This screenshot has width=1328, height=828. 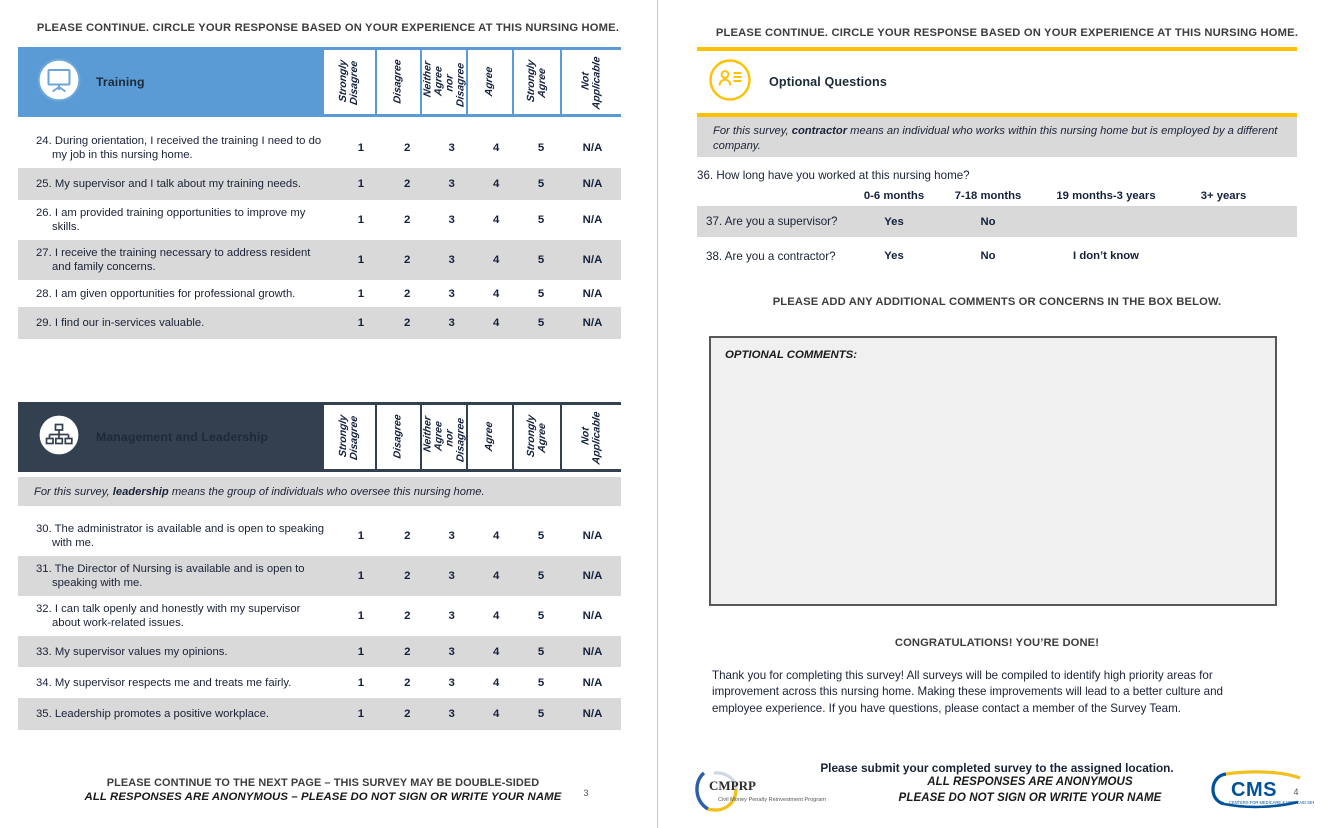 What do you see at coordinates (988, 196) in the screenshot?
I see `choice-7-18-months: 7-18 months` at bounding box center [988, 196].